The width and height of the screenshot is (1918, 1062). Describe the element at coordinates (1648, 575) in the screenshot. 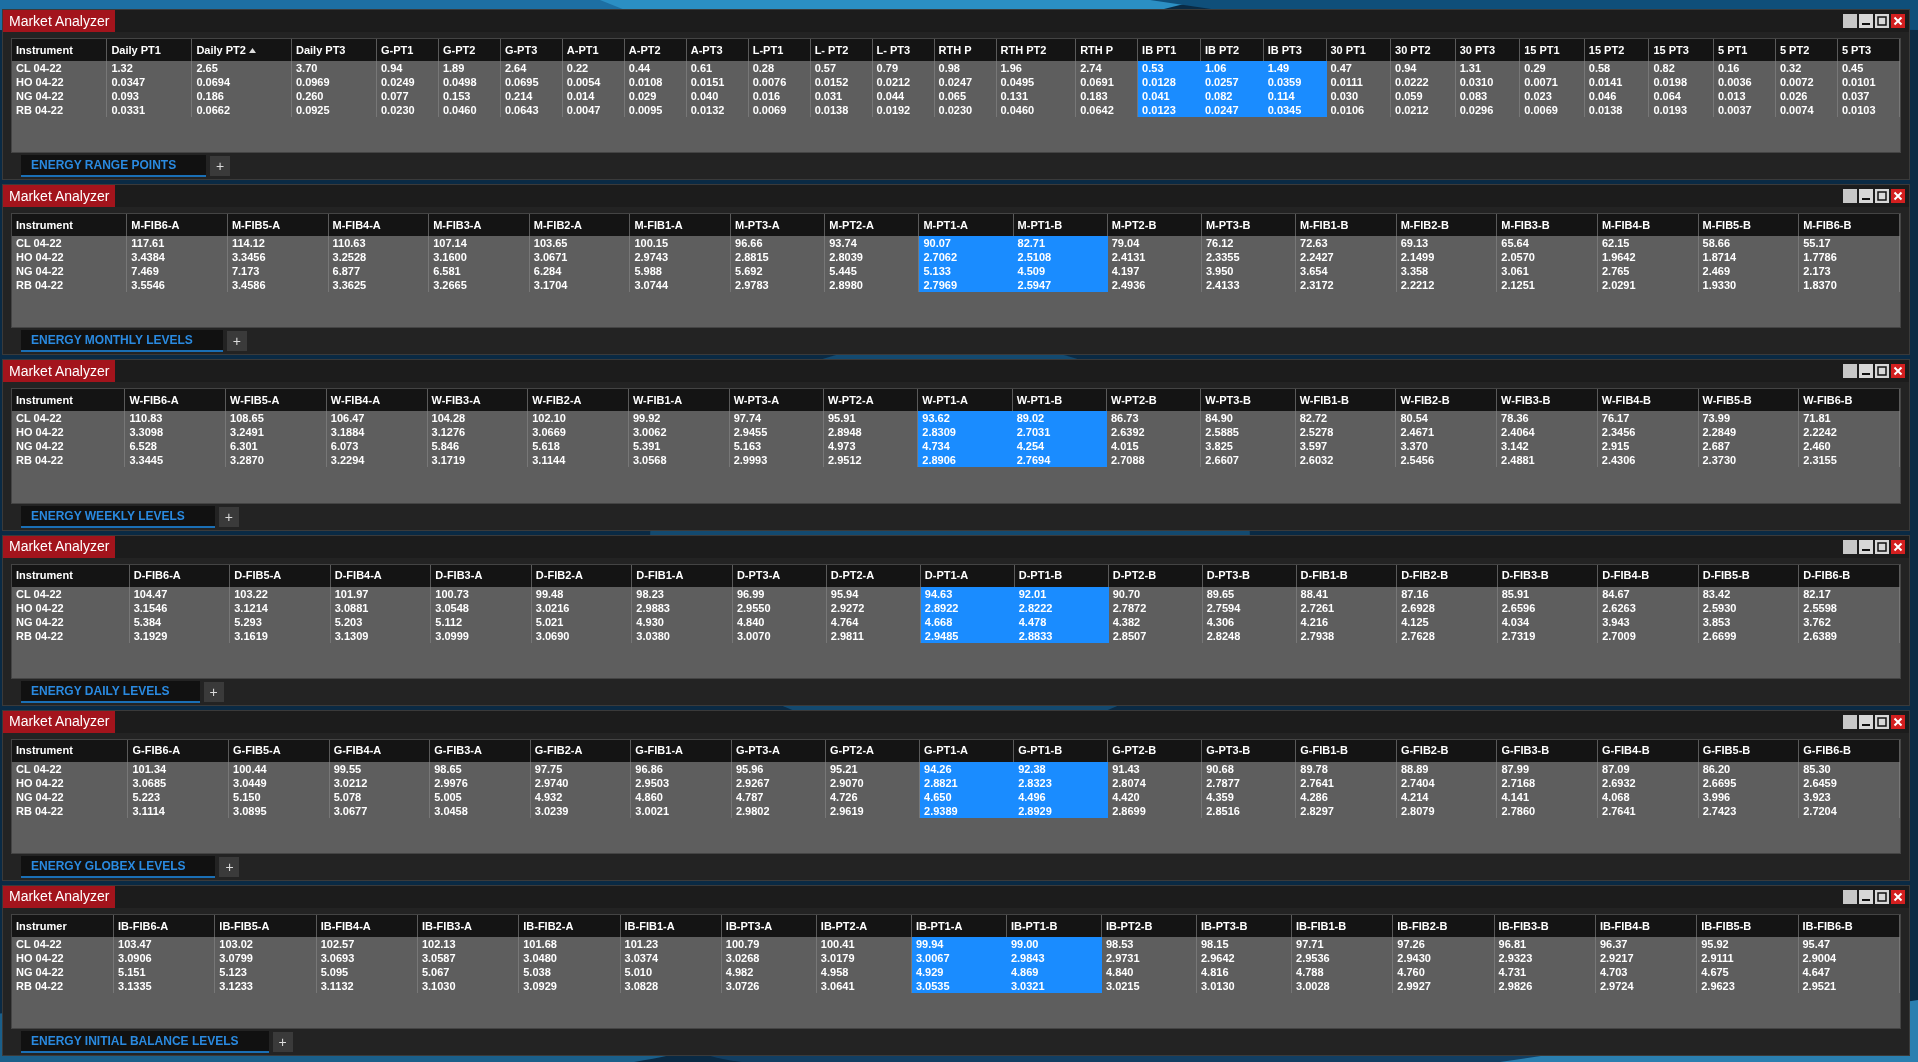

I see `column-header: D-FIB4-B` at that location.